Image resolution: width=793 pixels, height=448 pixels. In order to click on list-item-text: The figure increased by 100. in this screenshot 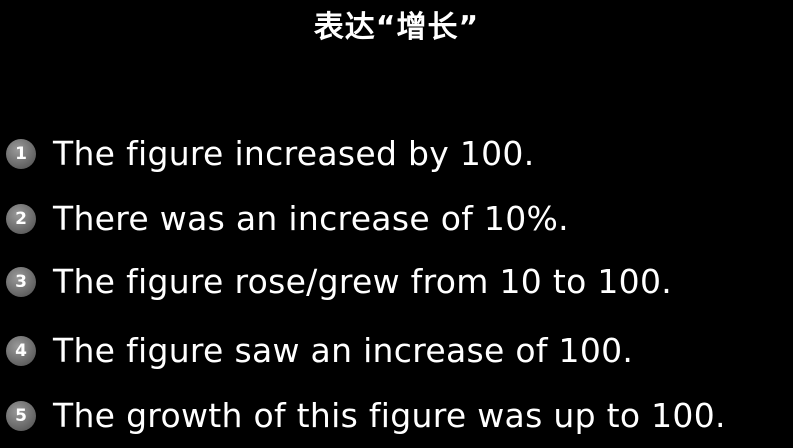, I will do `click(294, 153)`.